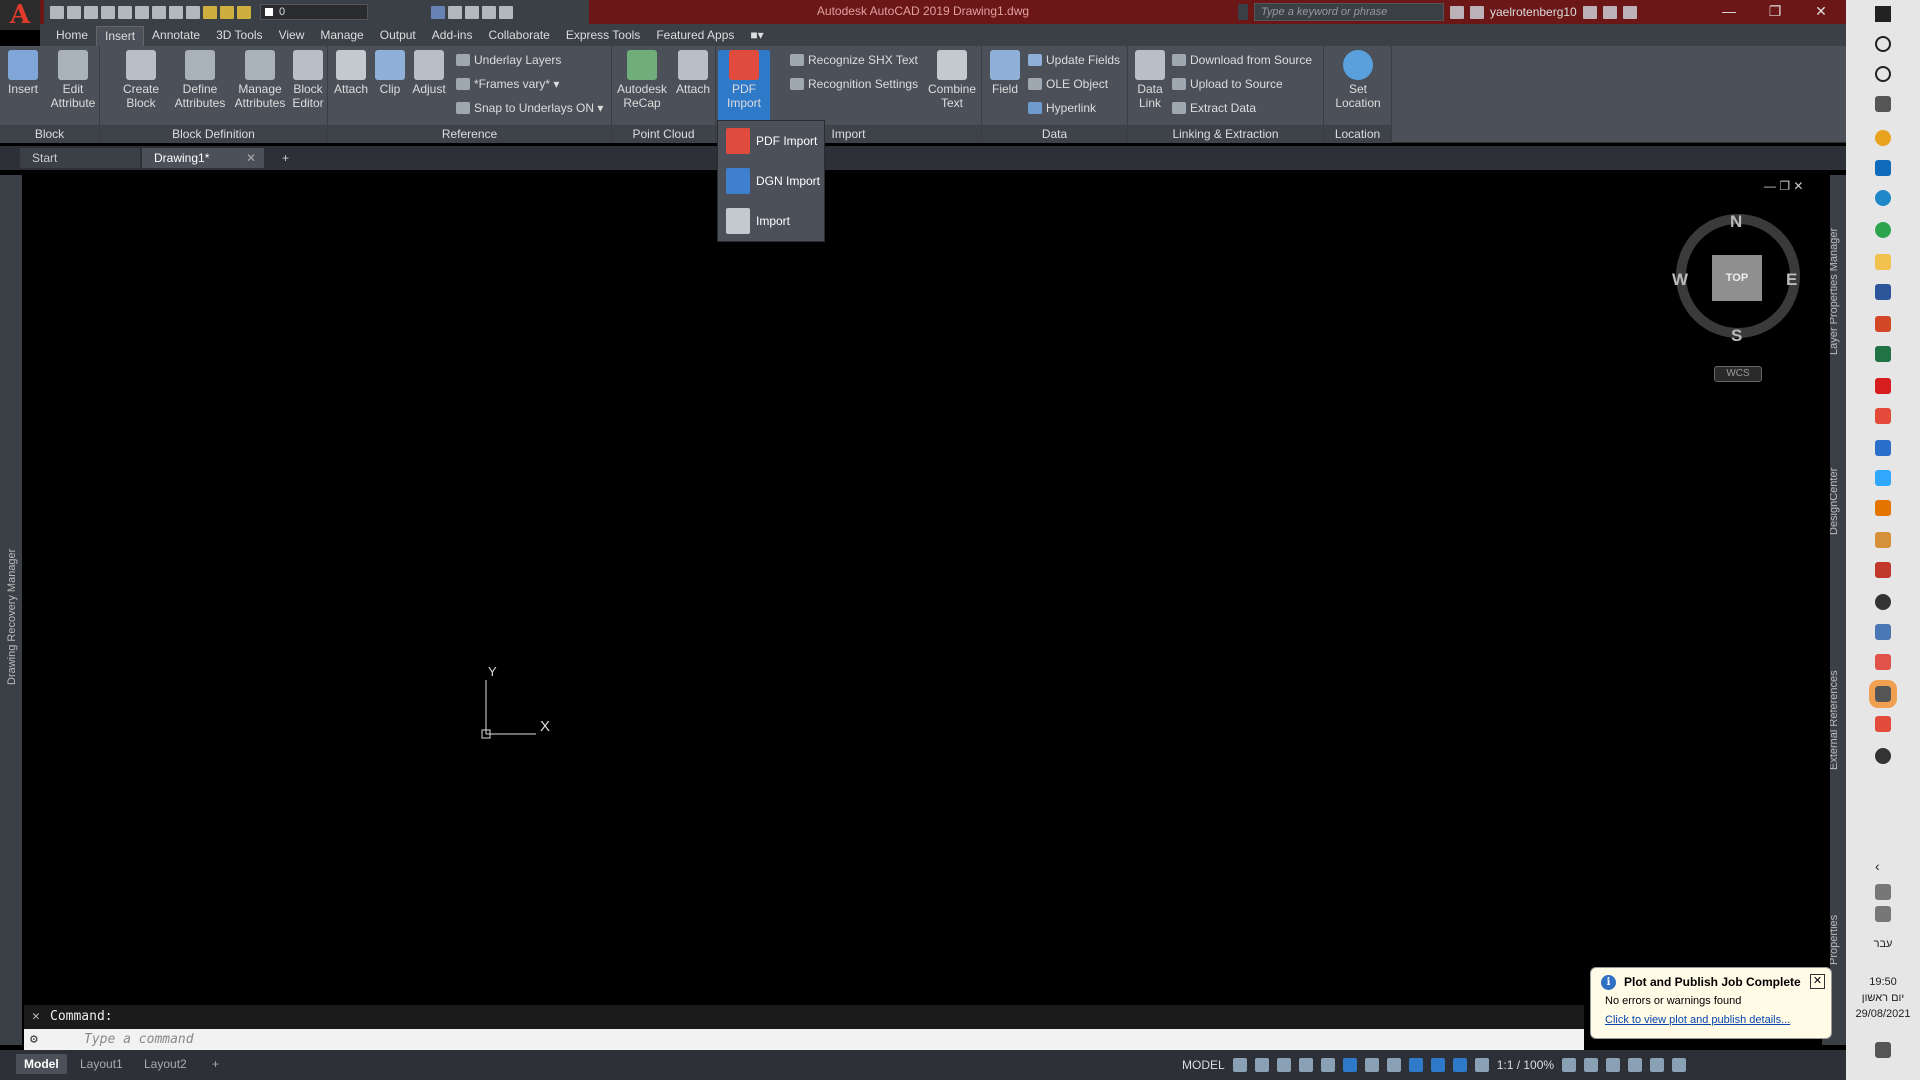 This screenshot has height=1080, width=1920. What do you see at coordinates (176, 36) in the screenshot?
I see `tab-annotate: Annotate` at bounding box center [176, 36].